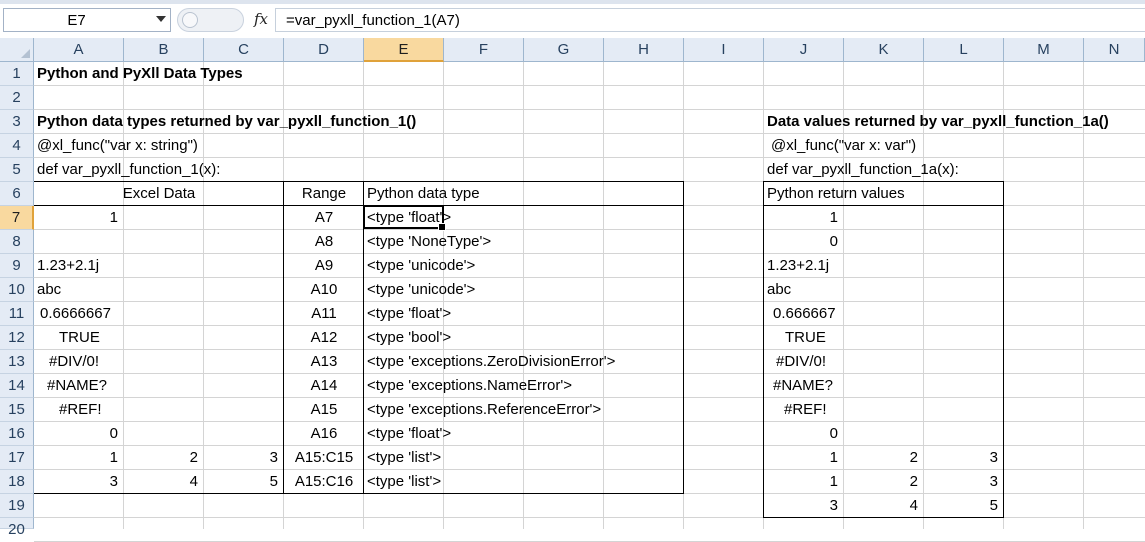 This screenshot has width=1145, height=542. Describe the element at coordinates (17, 528) in the screenshot. I see `row-header-20: 20` at that location.